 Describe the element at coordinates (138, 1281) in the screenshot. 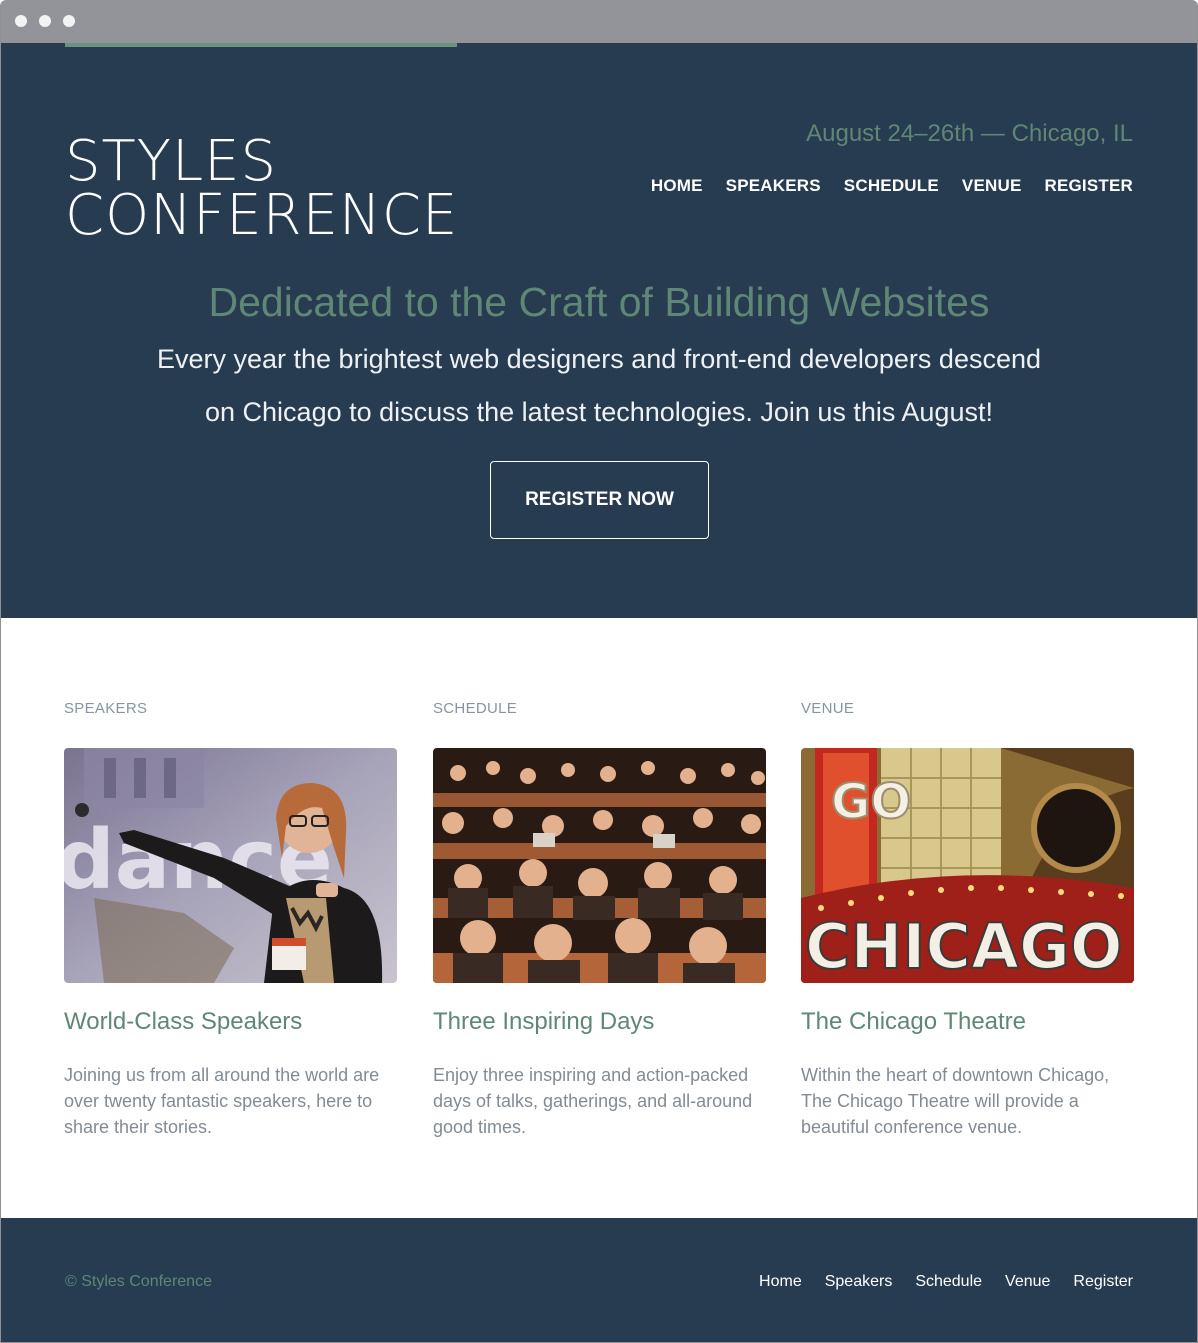

I see `copyright-text: © Styles Conference` at that location.